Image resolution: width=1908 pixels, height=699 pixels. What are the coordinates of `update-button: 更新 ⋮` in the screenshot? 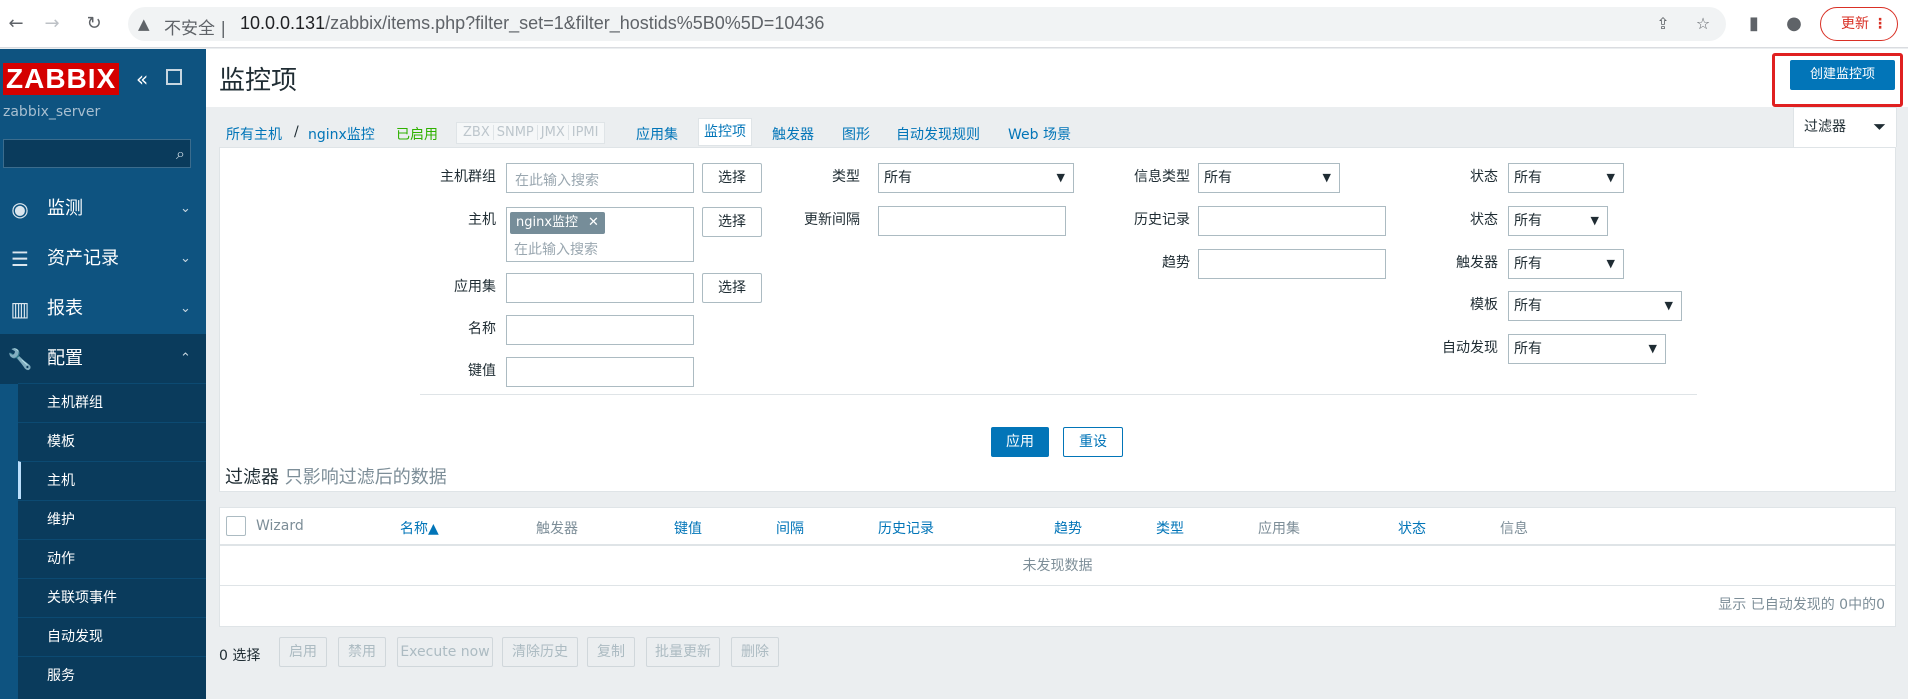 It's located at (1859, 24).